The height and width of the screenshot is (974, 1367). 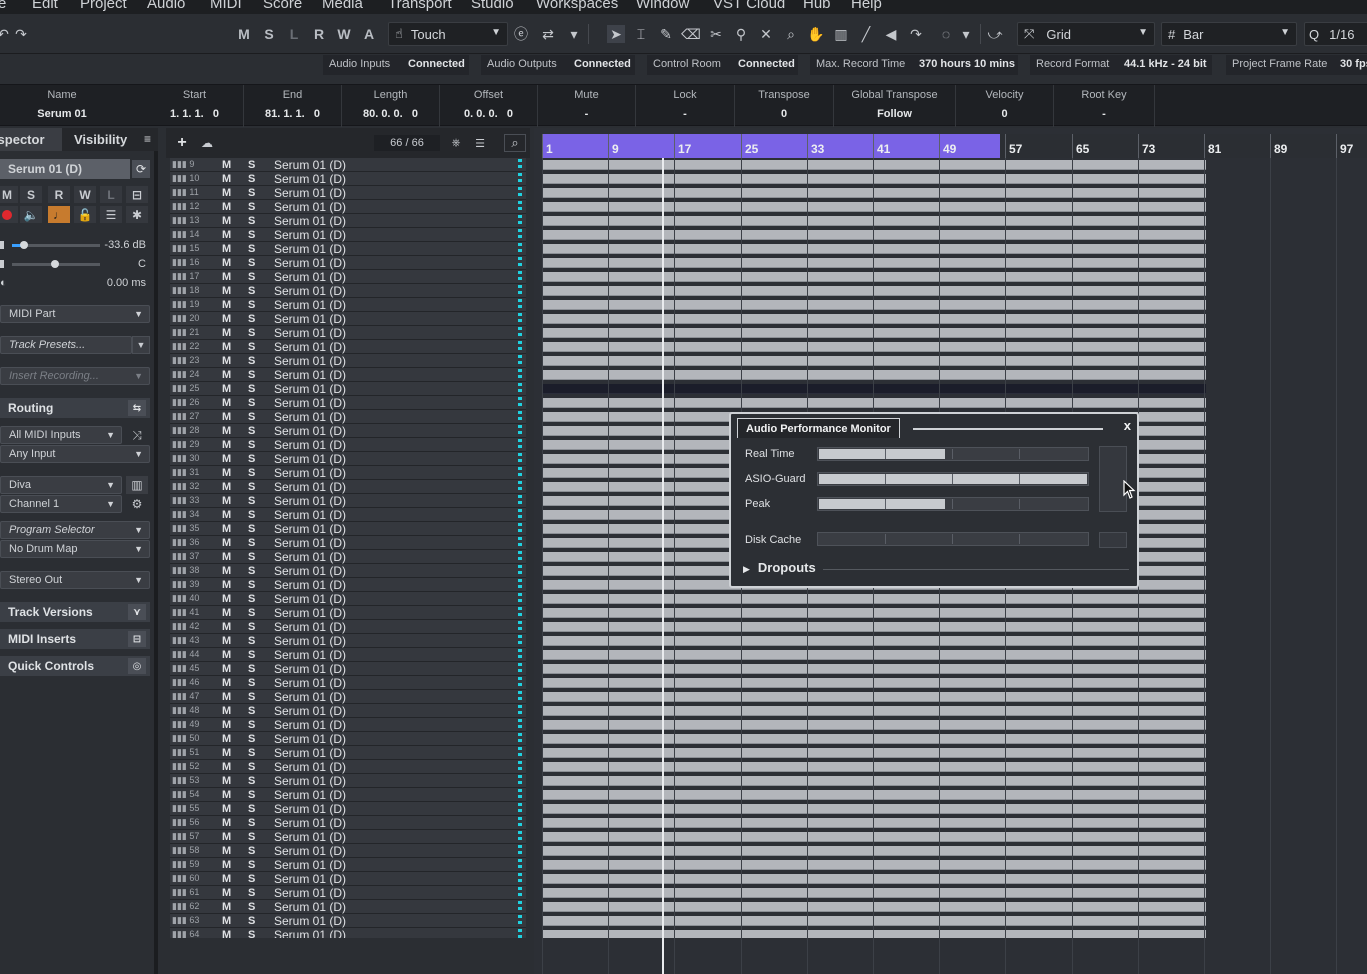 What do you see at coordinates (348, 921) in the screenshot?
I see `track-row: ▮▮▮ 63 M S Serum 01 (D)` at bounding box center [348, 921].